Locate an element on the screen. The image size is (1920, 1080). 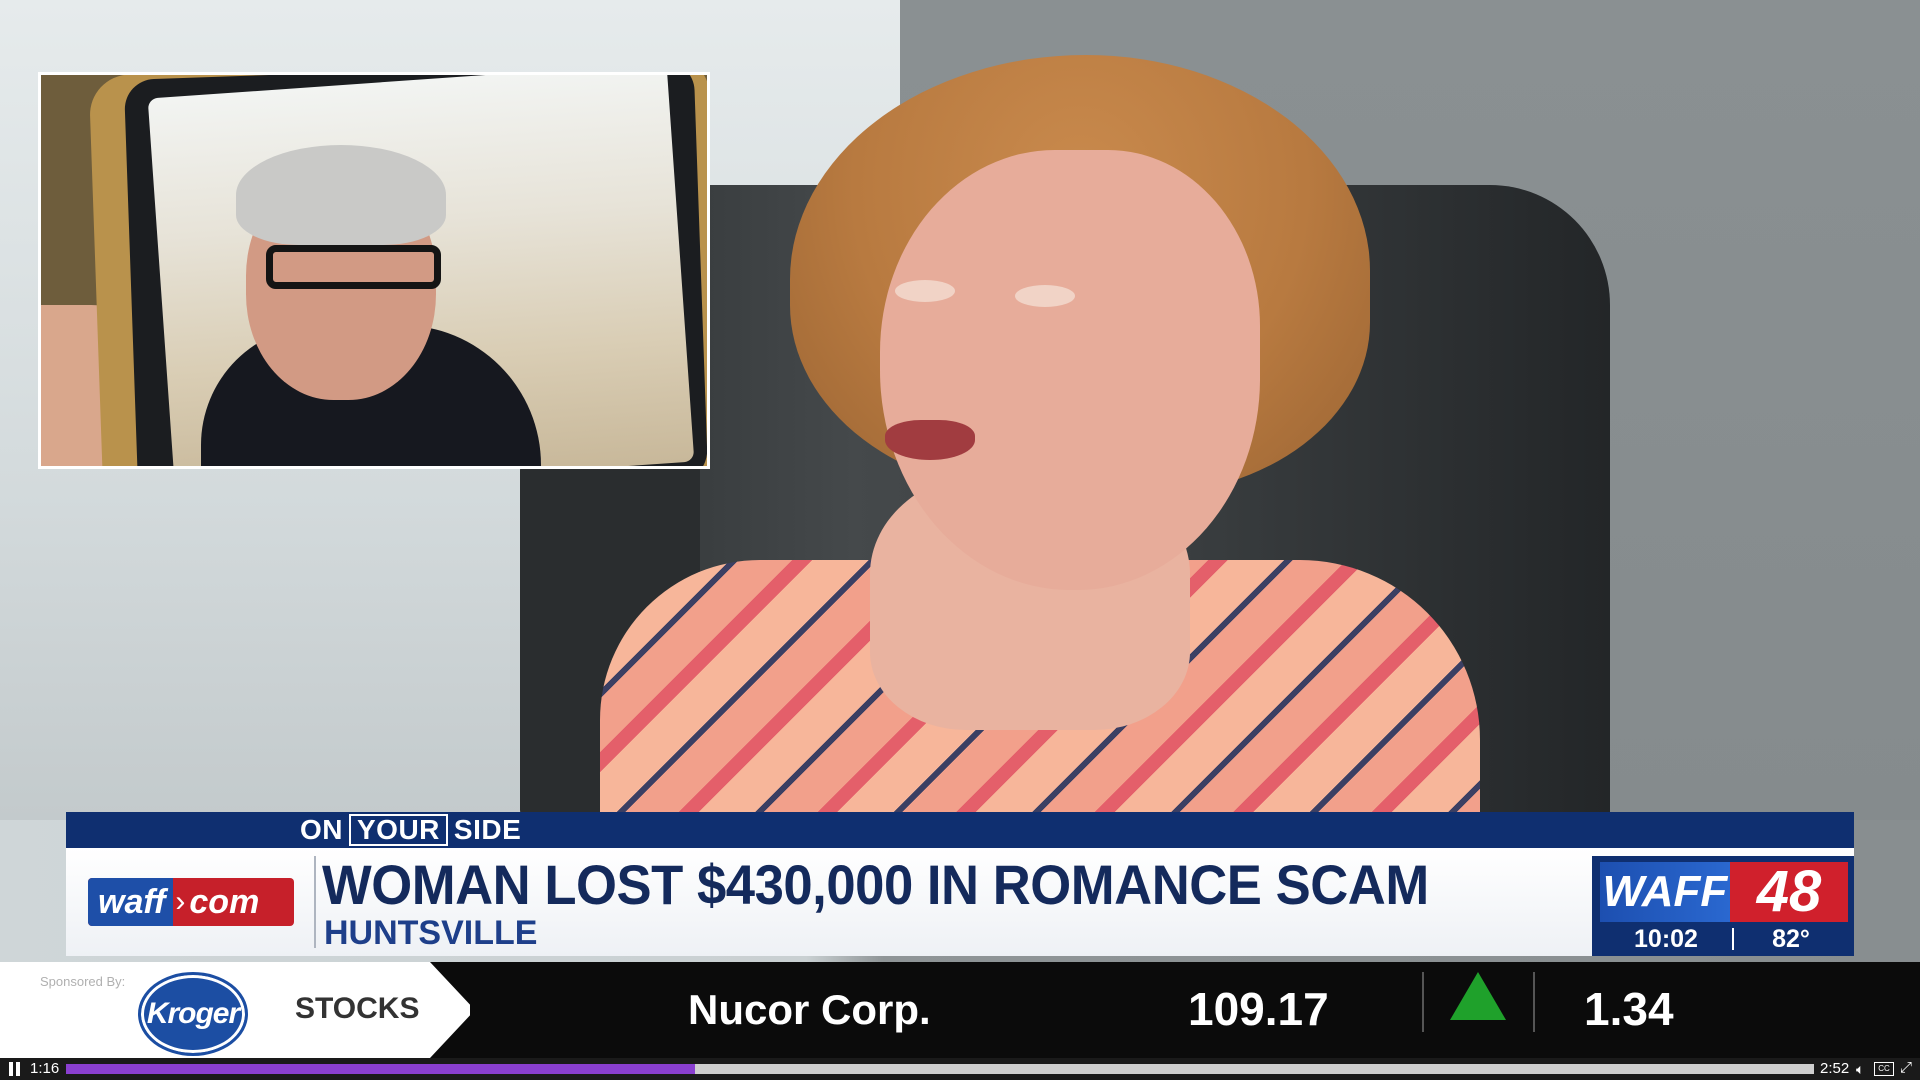
fullscreen-icon: ⤢ is located at coordinates (1906, 1068).